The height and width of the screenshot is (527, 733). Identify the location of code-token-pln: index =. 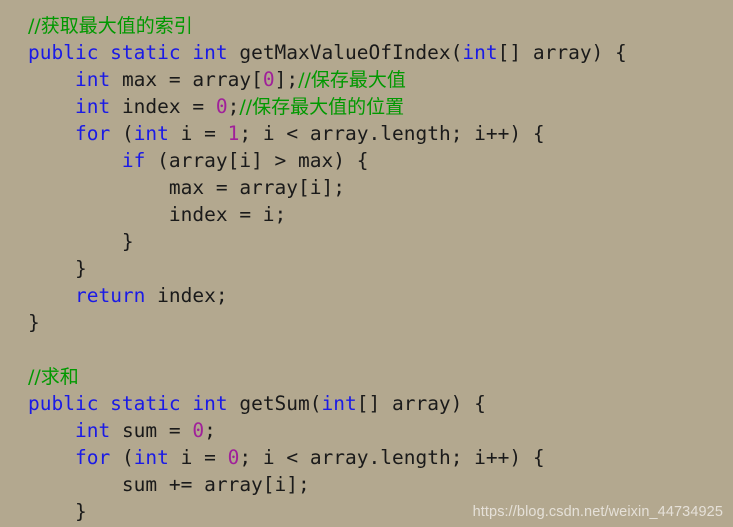
(163, 106).